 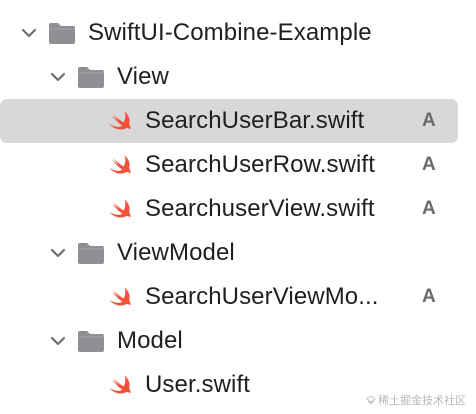 I want to click on root-folder-label: SwiftUI-Combine-Example, so click(x=230, y=32).